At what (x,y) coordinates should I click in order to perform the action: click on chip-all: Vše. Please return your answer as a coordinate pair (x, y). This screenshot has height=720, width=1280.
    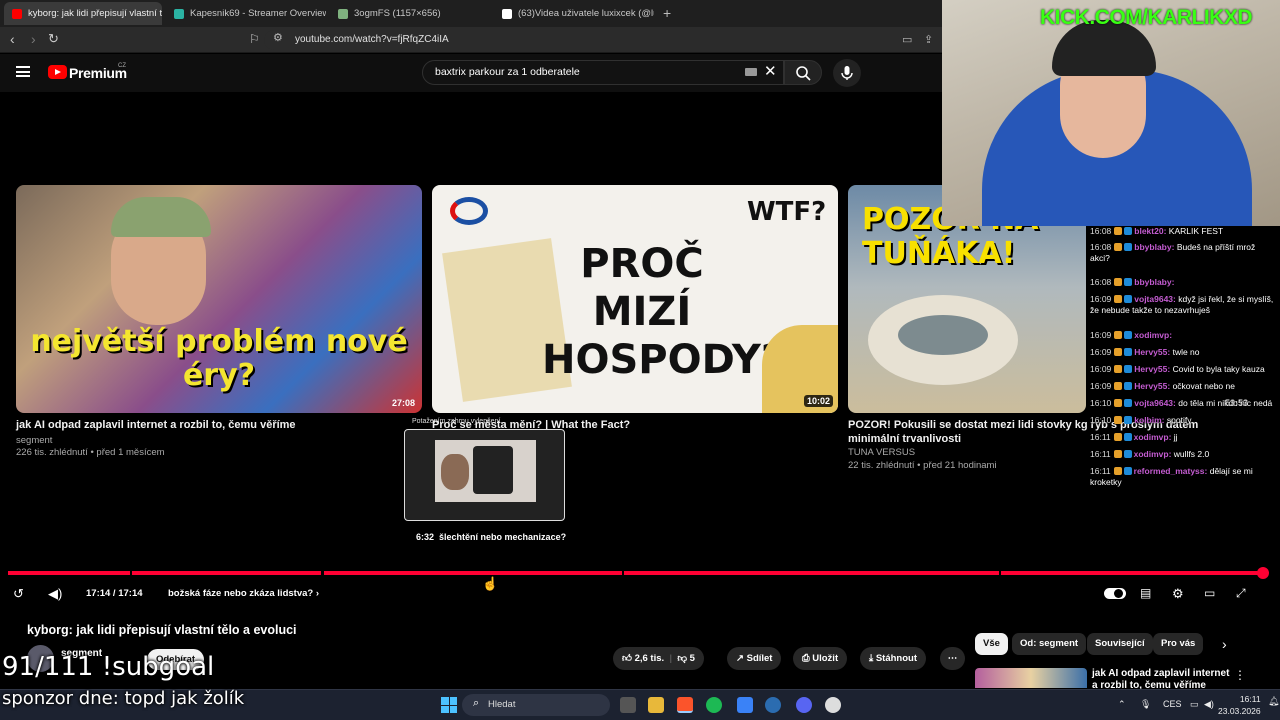
    Looking at the image, I should click on (991, 644).